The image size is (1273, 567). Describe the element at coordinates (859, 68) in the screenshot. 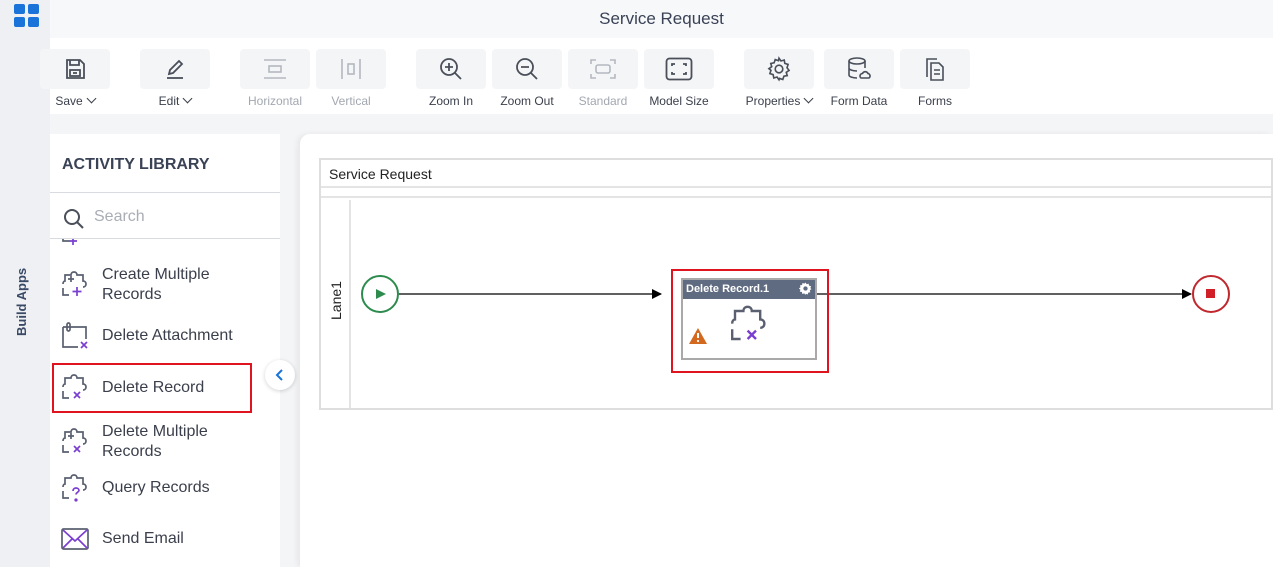

I see `database-icon` at that location.